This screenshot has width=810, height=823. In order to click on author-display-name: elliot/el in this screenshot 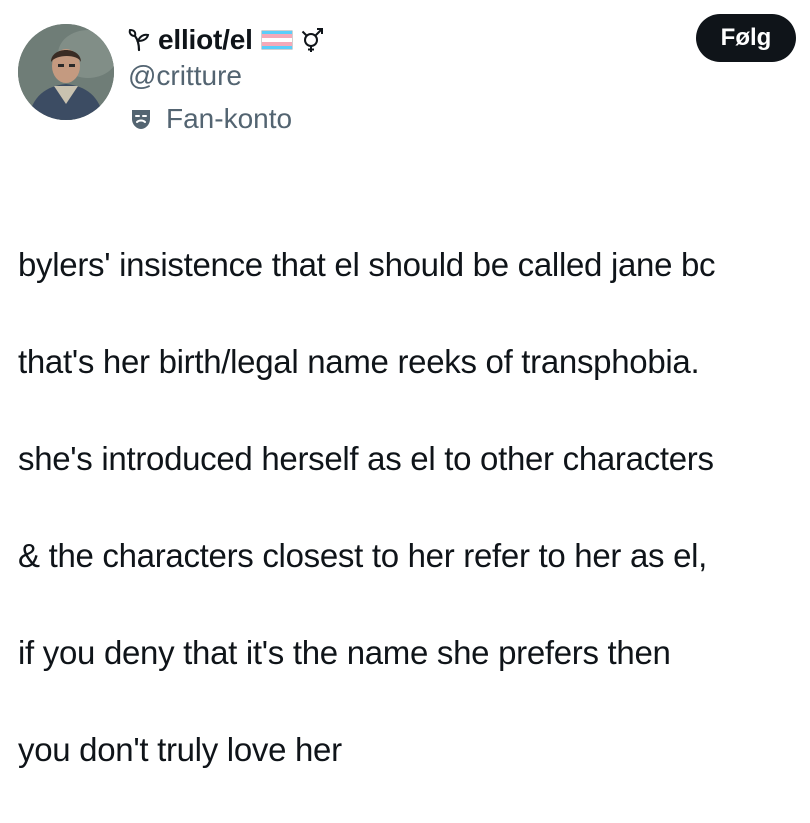, I will do `click(205, 40)`.